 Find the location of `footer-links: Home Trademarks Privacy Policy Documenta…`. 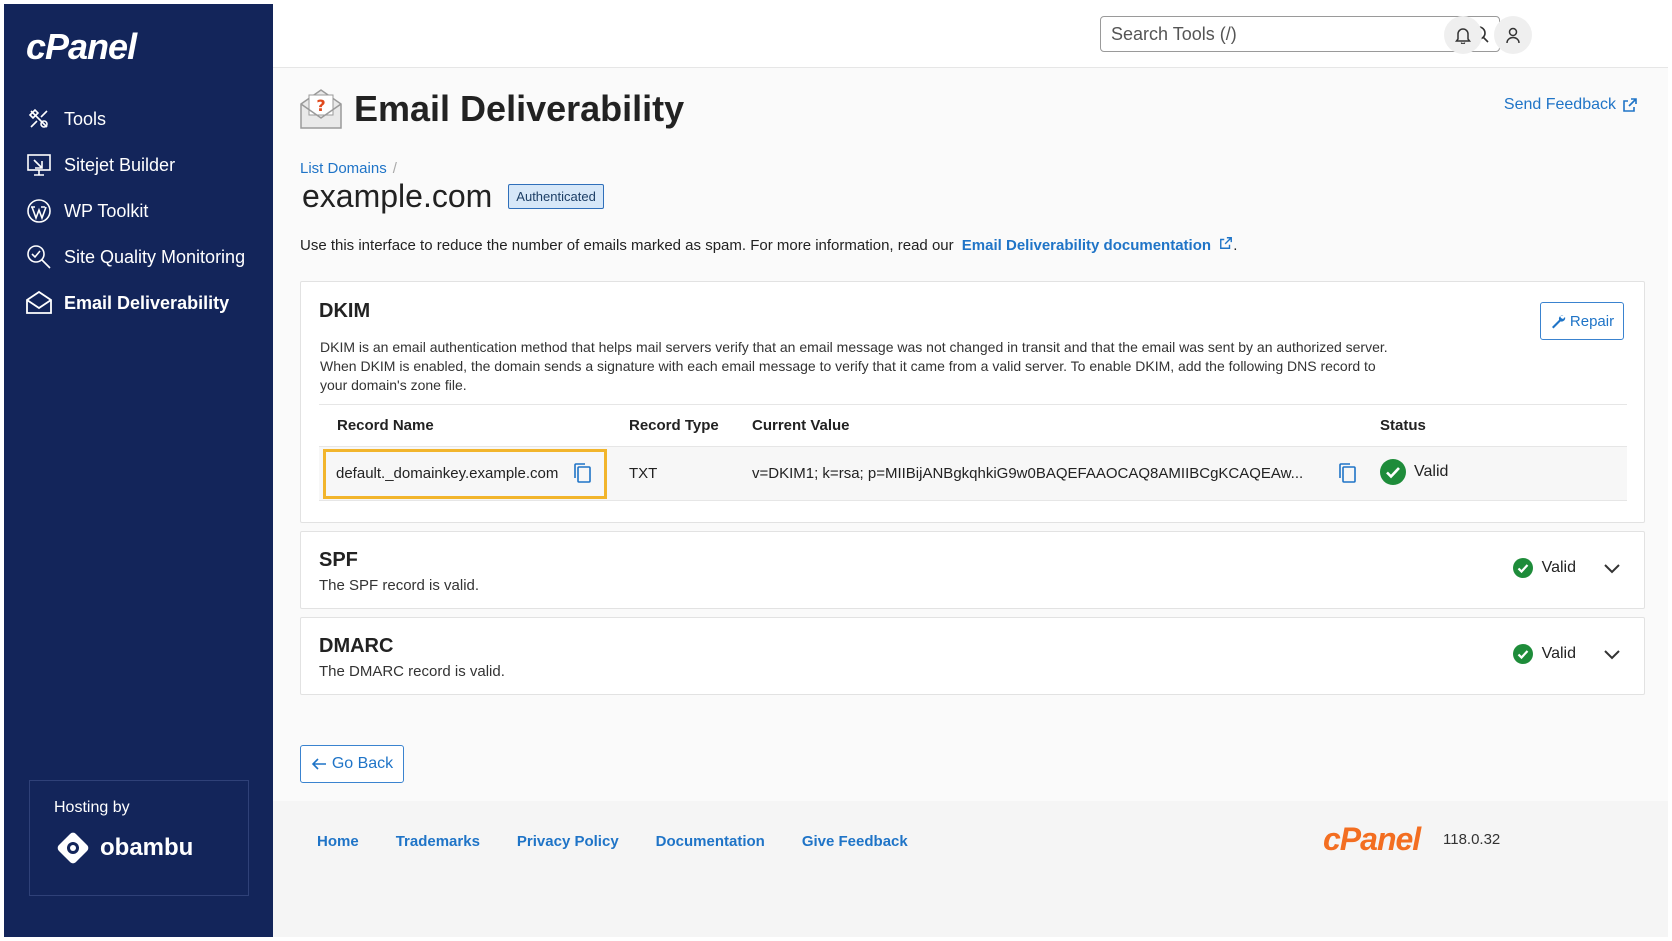

footer-links: Home Trademarks Privacy Policy Documenta… is located at coordinates (612, 841).